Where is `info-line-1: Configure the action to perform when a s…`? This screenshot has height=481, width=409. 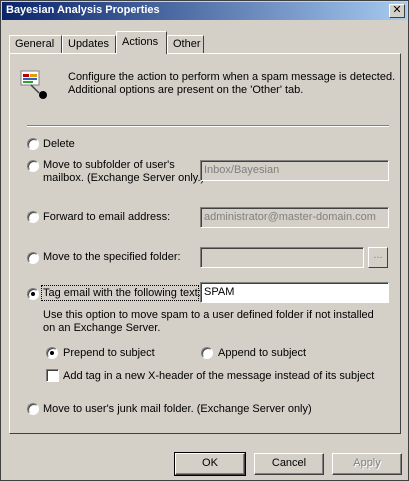
info-line-1: Configure the action to perform when a s… is located at coordinates (232, 77).